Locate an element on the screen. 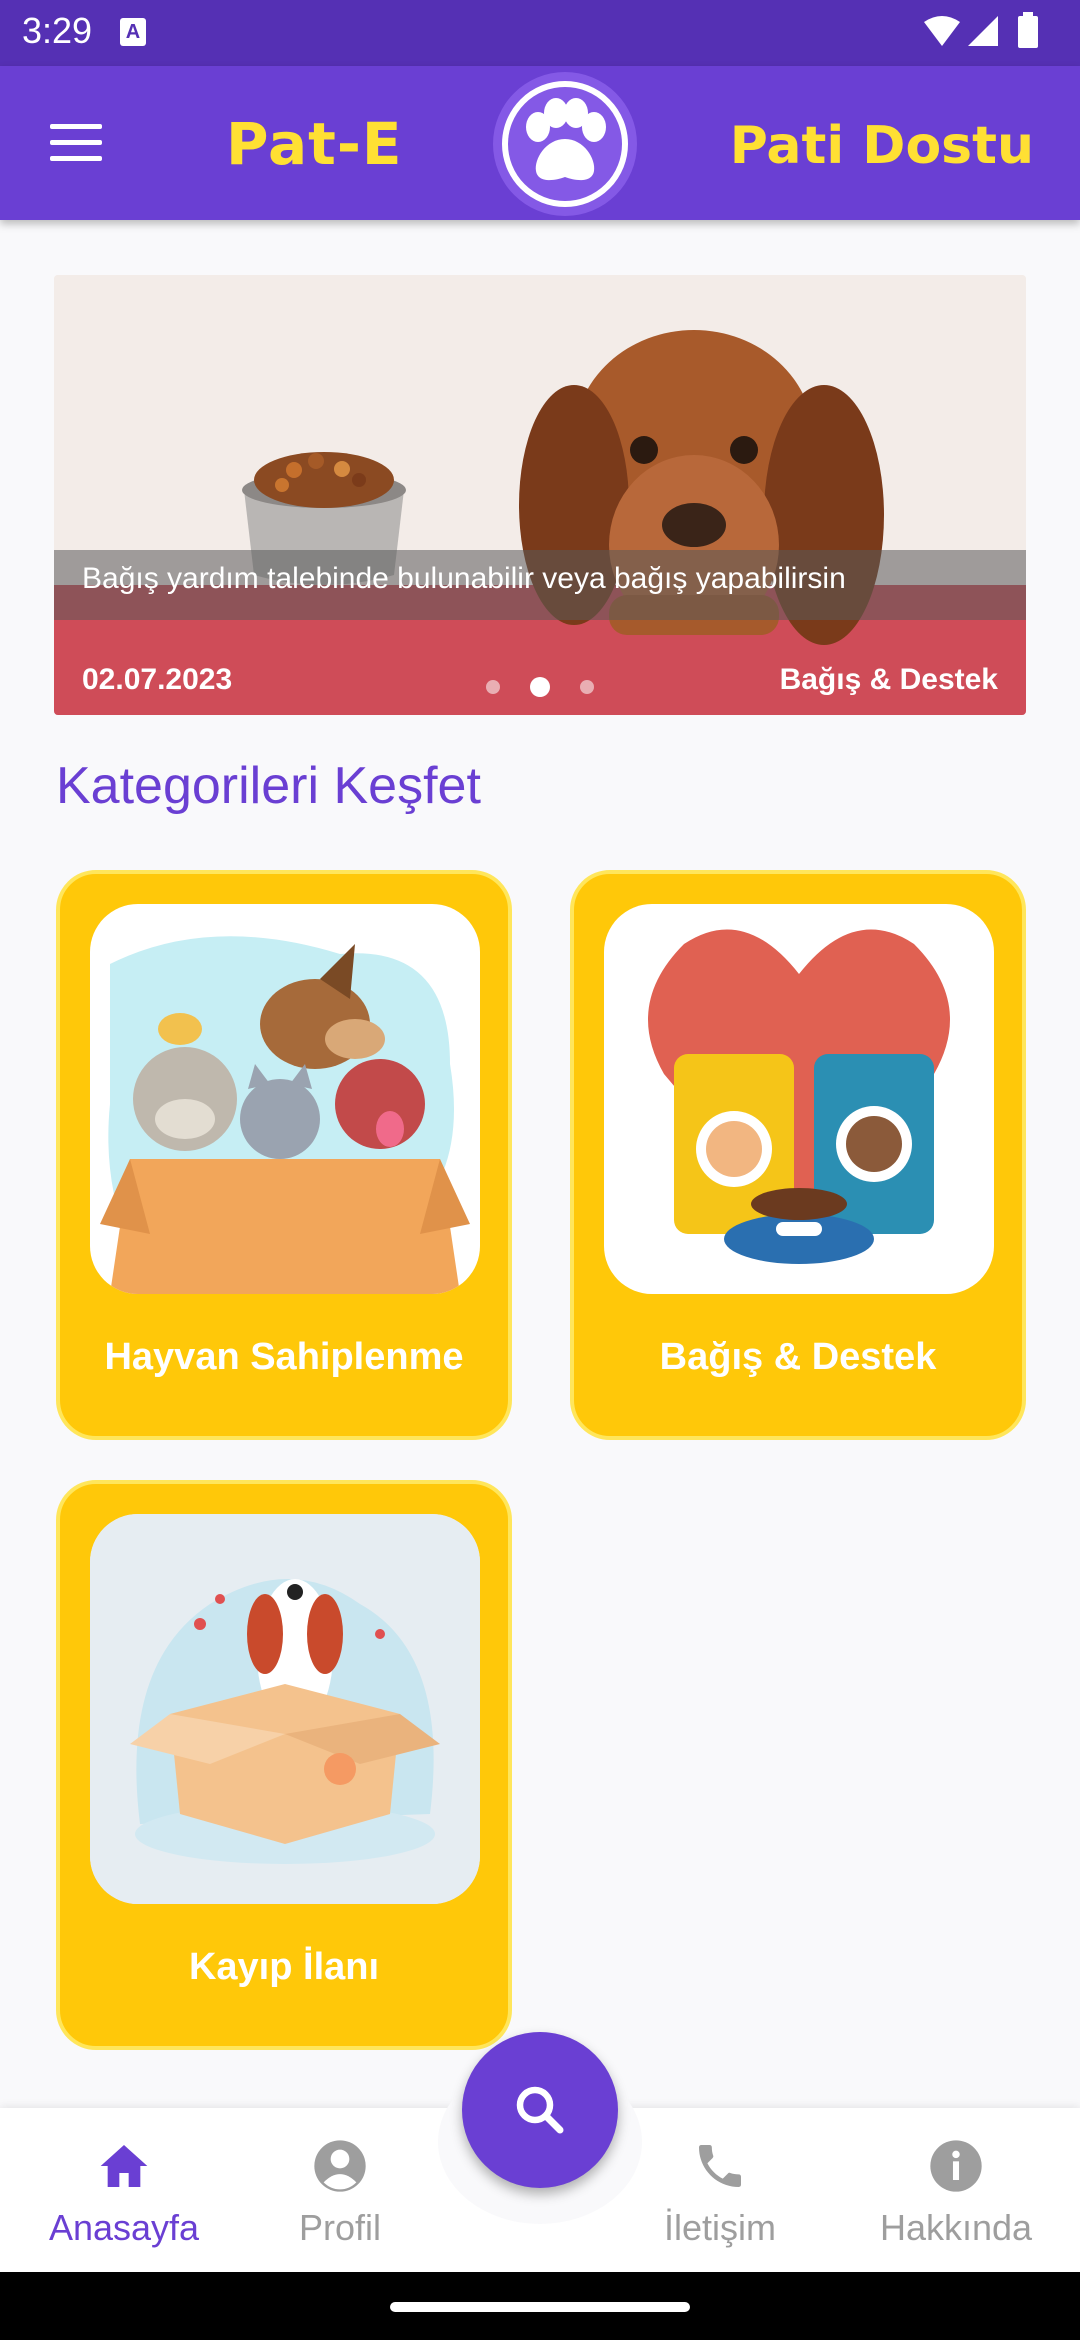 Image resolution: width=1080 pixels, height=2340 pixels. pet-food-donation-icon is located at coordinates (799, 1099).